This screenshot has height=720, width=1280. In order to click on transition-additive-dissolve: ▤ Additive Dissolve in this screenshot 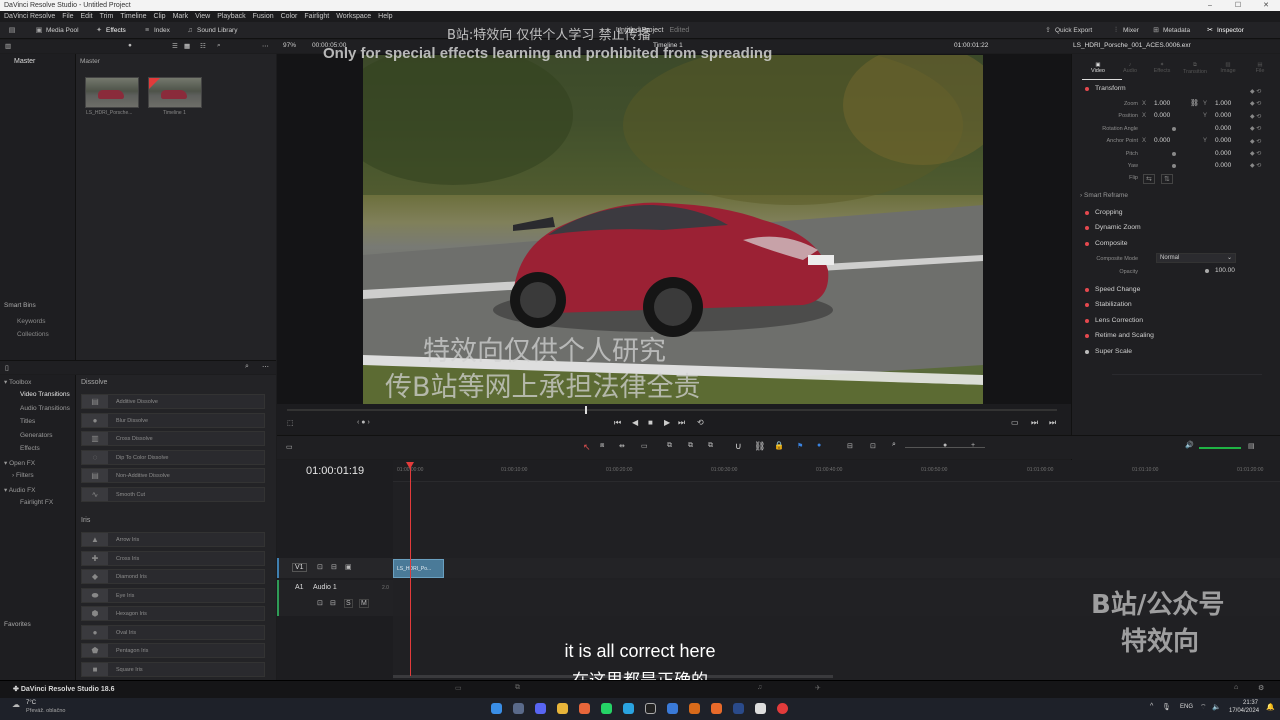, I will do `click(173, 401)`.